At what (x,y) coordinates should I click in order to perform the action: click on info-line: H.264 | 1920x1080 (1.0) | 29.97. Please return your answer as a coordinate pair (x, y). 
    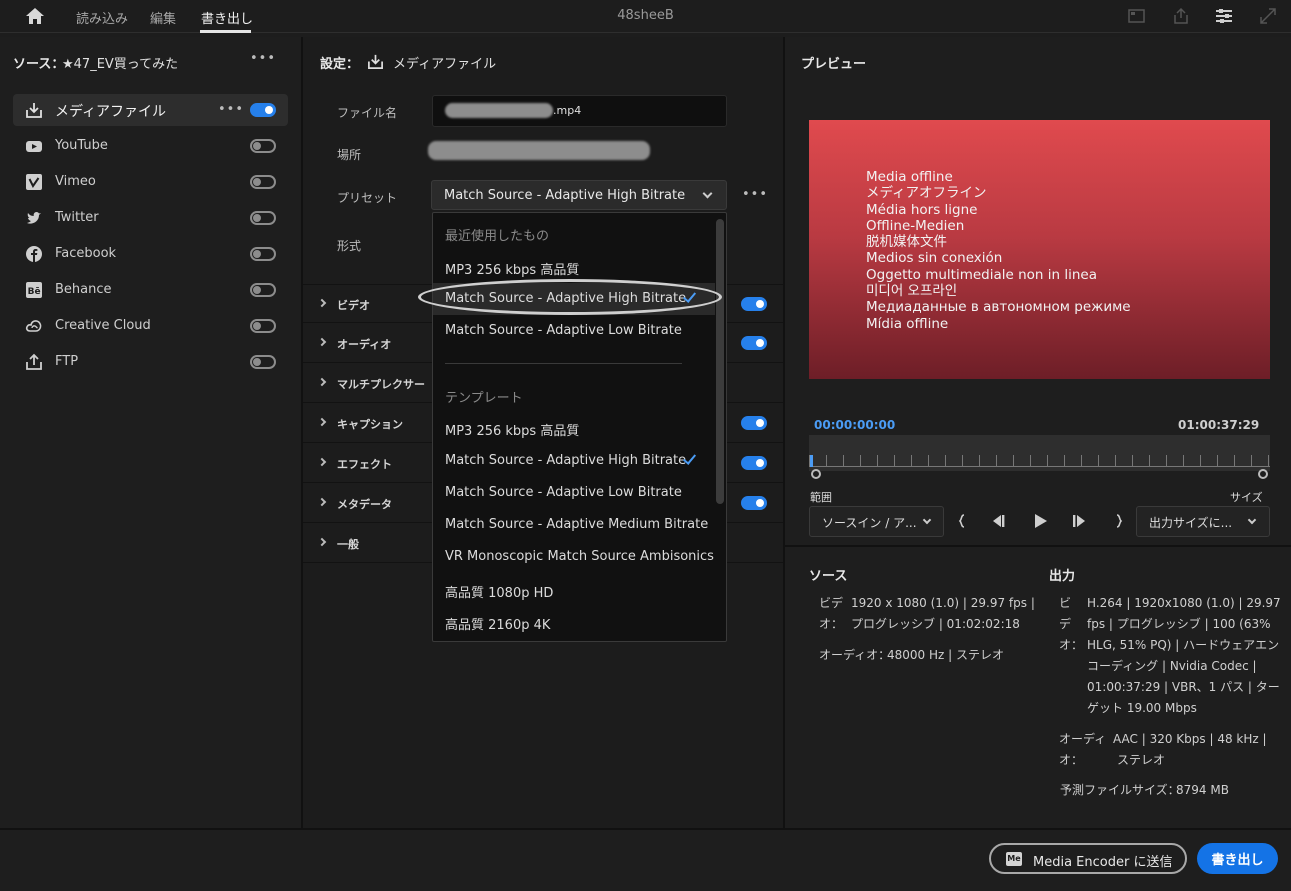
    Looking at the image, I should click on (1184, 603).